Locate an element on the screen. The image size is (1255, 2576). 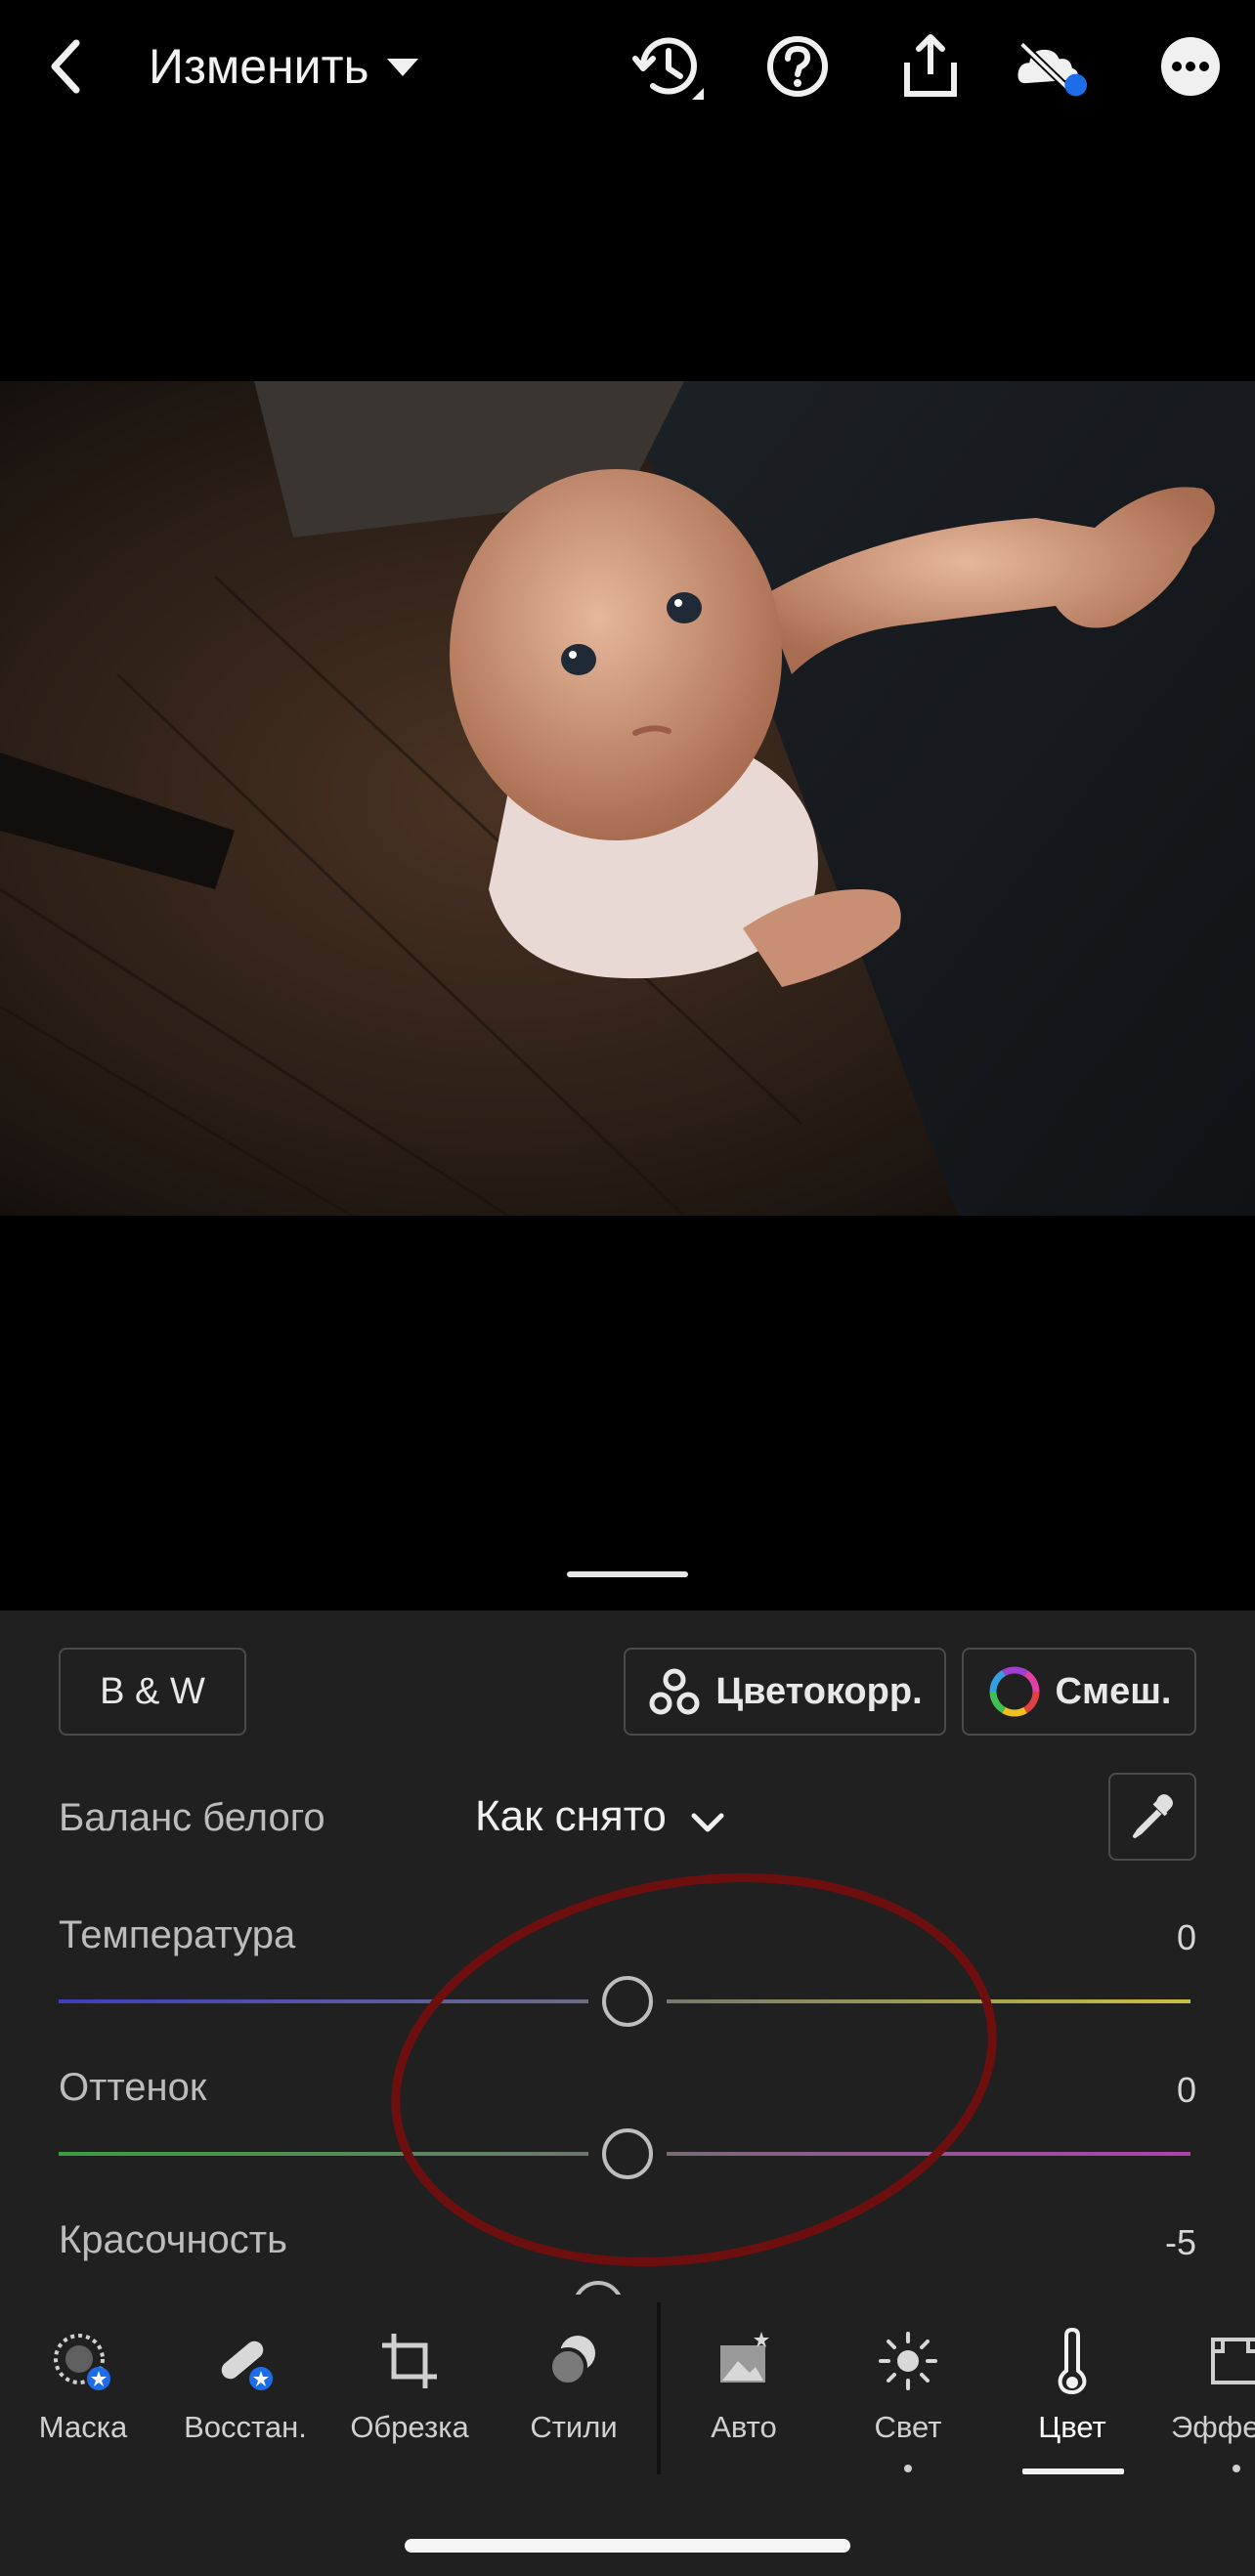
temperature-value: 0 is located at coordinates (1186, 1938).